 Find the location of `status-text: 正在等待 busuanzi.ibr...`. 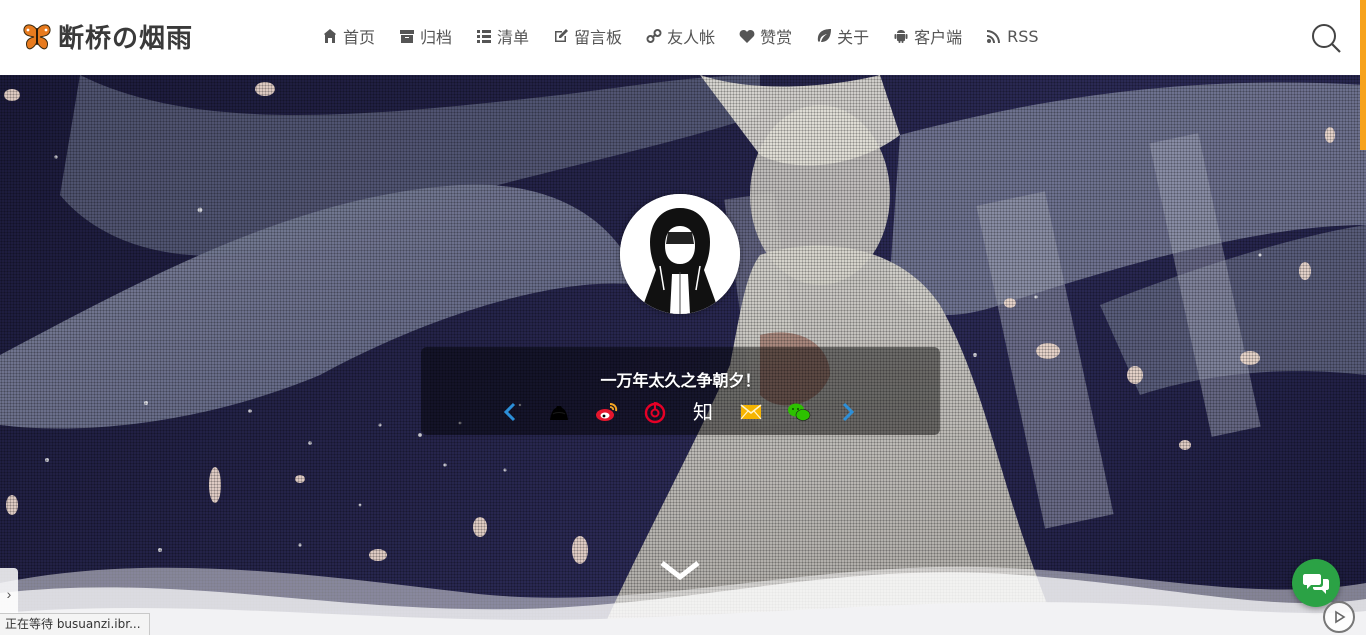

status-text: 正在等待 busuanzi.ibr... is located at coordinates (73, 624).